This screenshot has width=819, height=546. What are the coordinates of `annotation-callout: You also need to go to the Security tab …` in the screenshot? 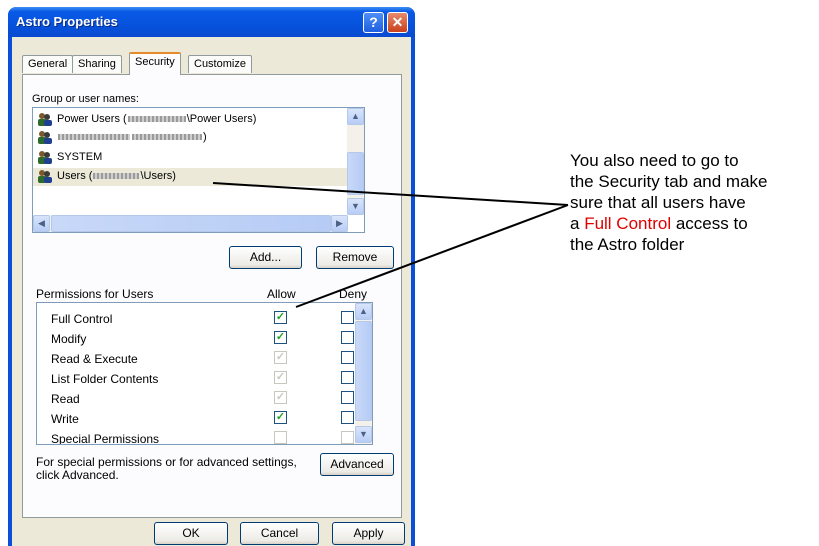 It's located at (694, 202).